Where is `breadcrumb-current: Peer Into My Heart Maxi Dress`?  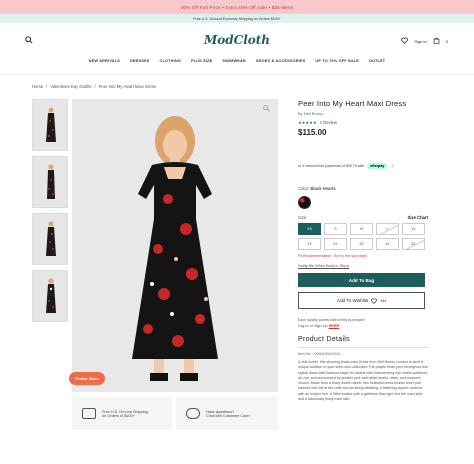
breadcrumb-current: Peer Into My Heart Maxi Dress is located at coordinates (127, 86).